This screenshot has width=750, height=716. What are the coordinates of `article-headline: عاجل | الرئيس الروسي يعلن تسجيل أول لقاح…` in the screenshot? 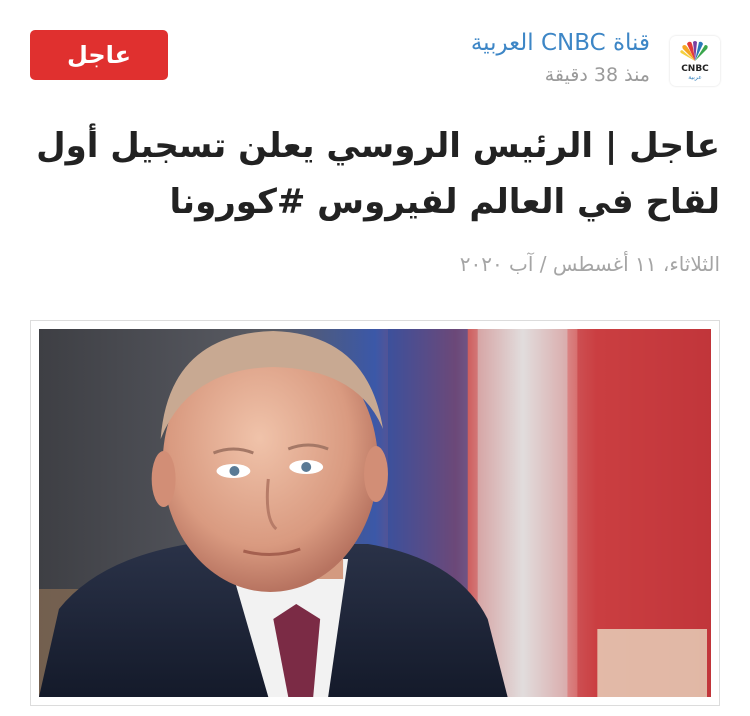 It's located at (375, 174).